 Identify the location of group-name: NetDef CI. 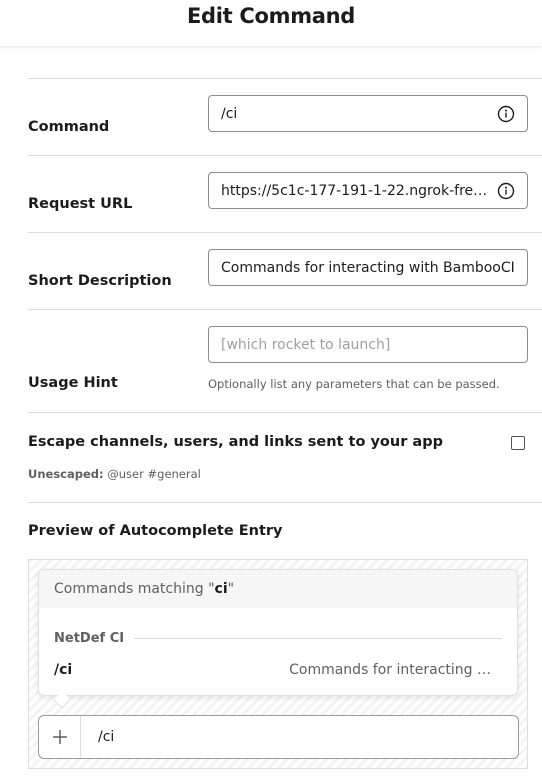
(89, 638).